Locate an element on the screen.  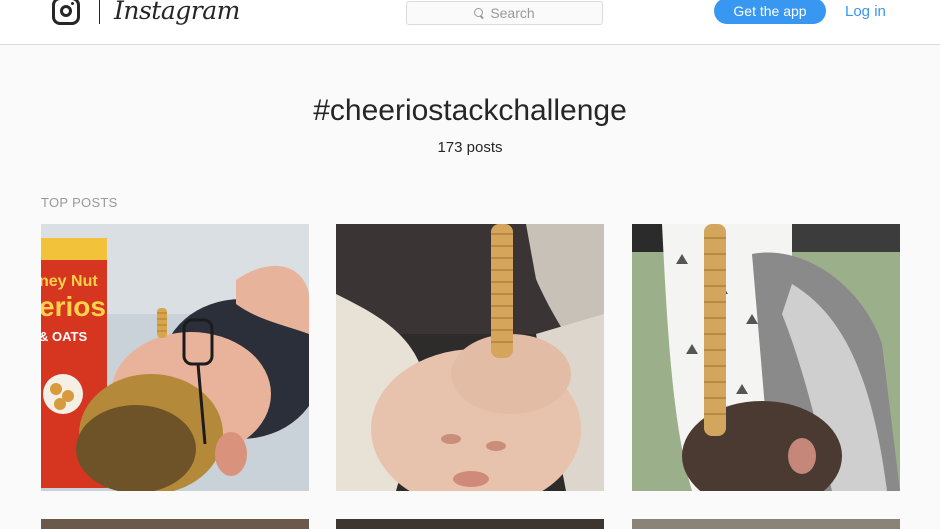
cereal-box-line-1: ney Nut is located at coordinates (69, 281).